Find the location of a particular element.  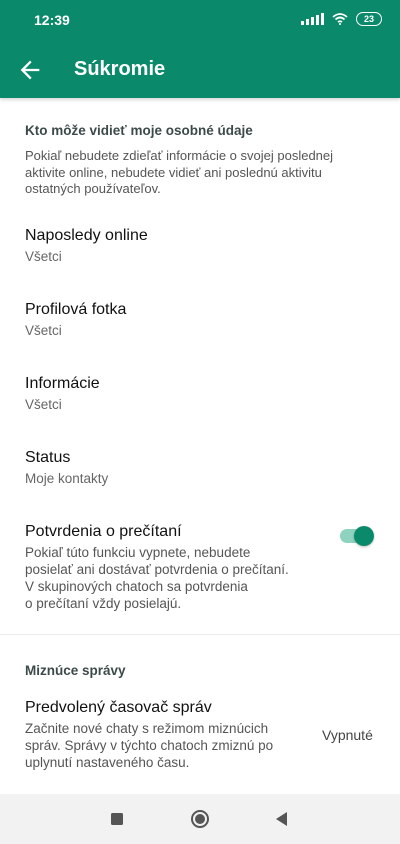

setting-value: Moje kontakty is located at coordinates (67, 478).